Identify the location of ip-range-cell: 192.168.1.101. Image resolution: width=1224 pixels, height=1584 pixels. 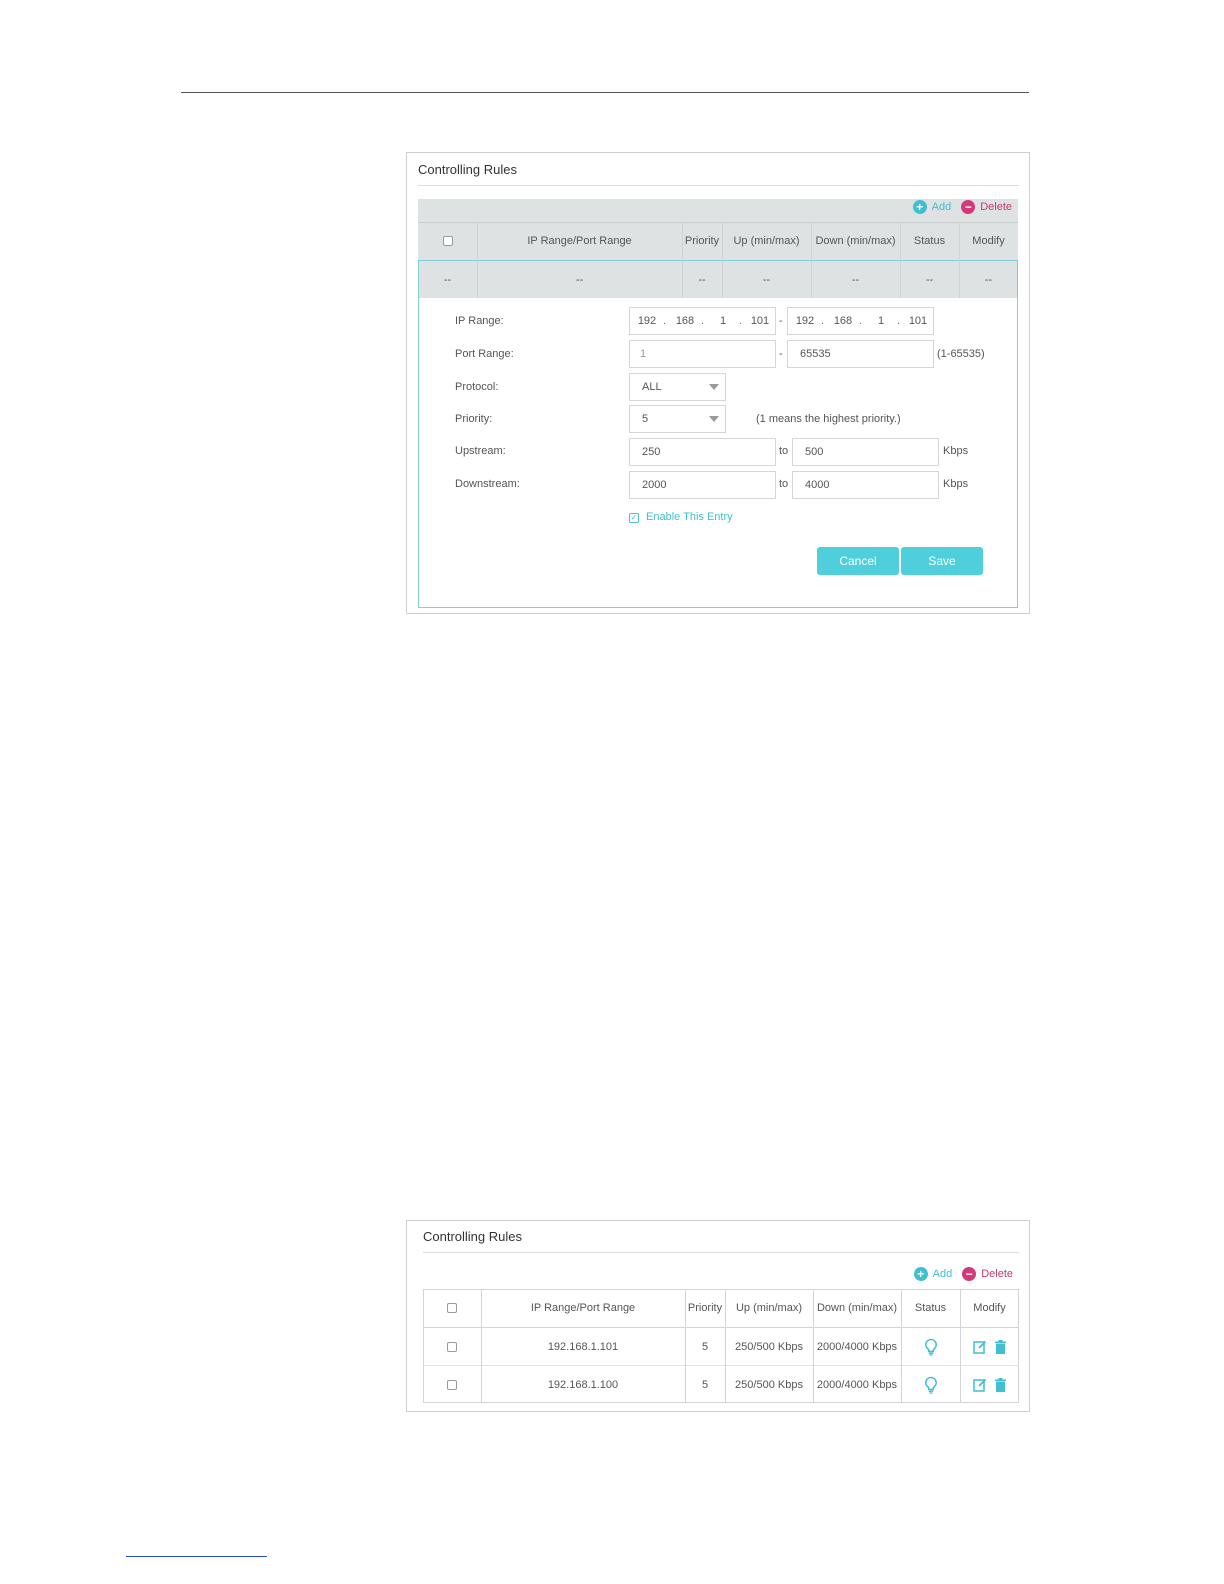
(583, 1346).